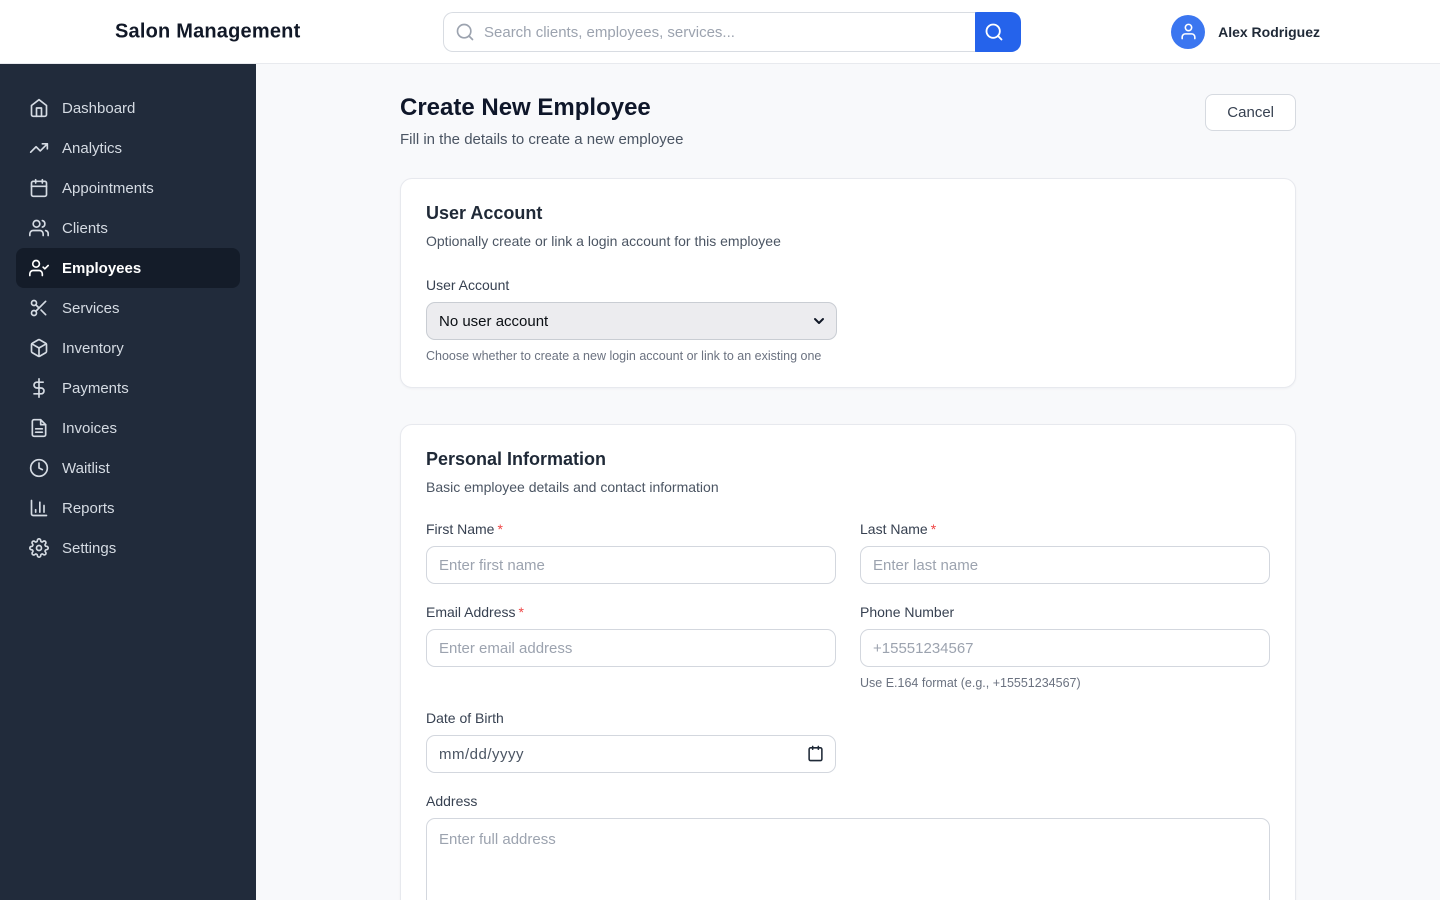 The height and width of the screenshot is (900, 1440). What do you see at coordinates (208, 31) in the screenshot?
I see `app-title: Salon Management` at bounding box center [208, 31].